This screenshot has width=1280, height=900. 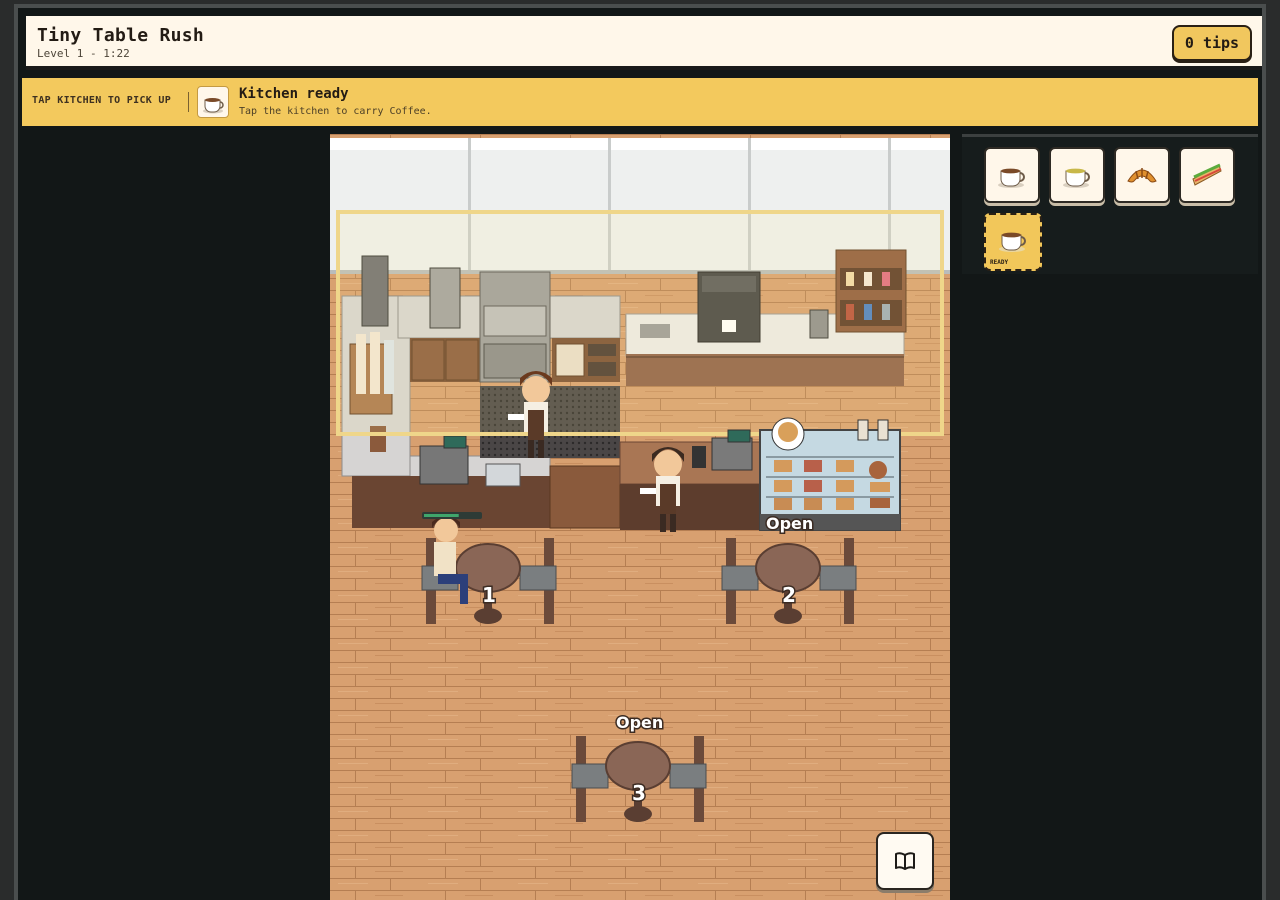 What do you see at coordinates (640, 323) in the screenshot?
I see `kitchen-pickup-zone` at bounding box center [640, 323].